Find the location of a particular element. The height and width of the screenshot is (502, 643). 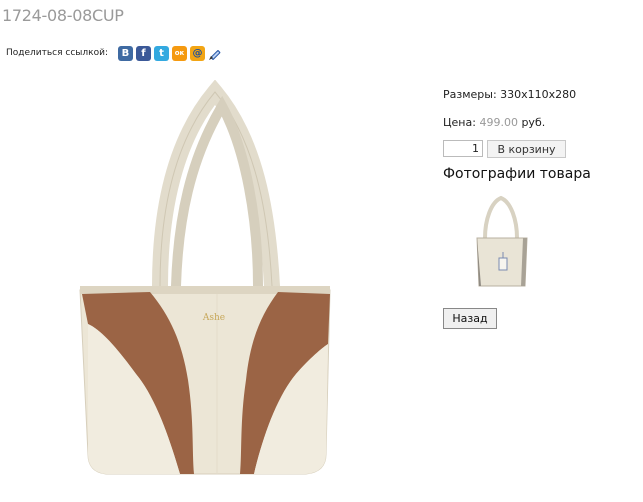

price-value: 499.00 is located at coordinates (498, 122).